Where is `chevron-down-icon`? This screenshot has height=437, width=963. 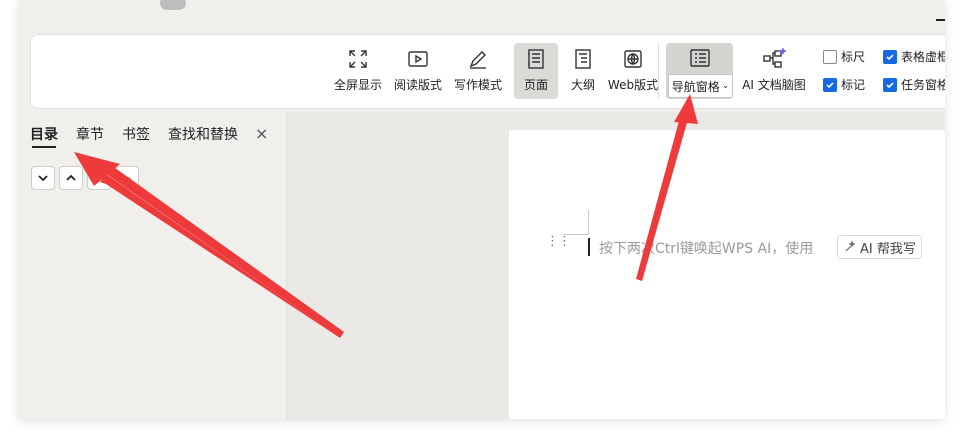 chevron-down-icon is located at coordinates (43, 178).